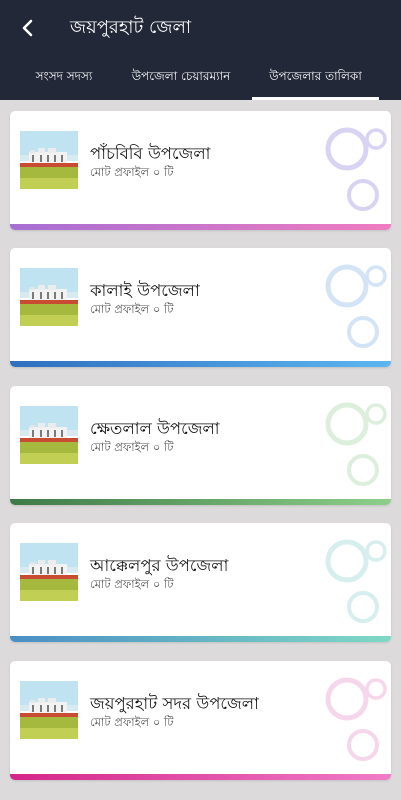  Describe the element at coordinates (131, 27) in the screenshot. I see `page-title: জয়পুরহাট জেলা` at that location.